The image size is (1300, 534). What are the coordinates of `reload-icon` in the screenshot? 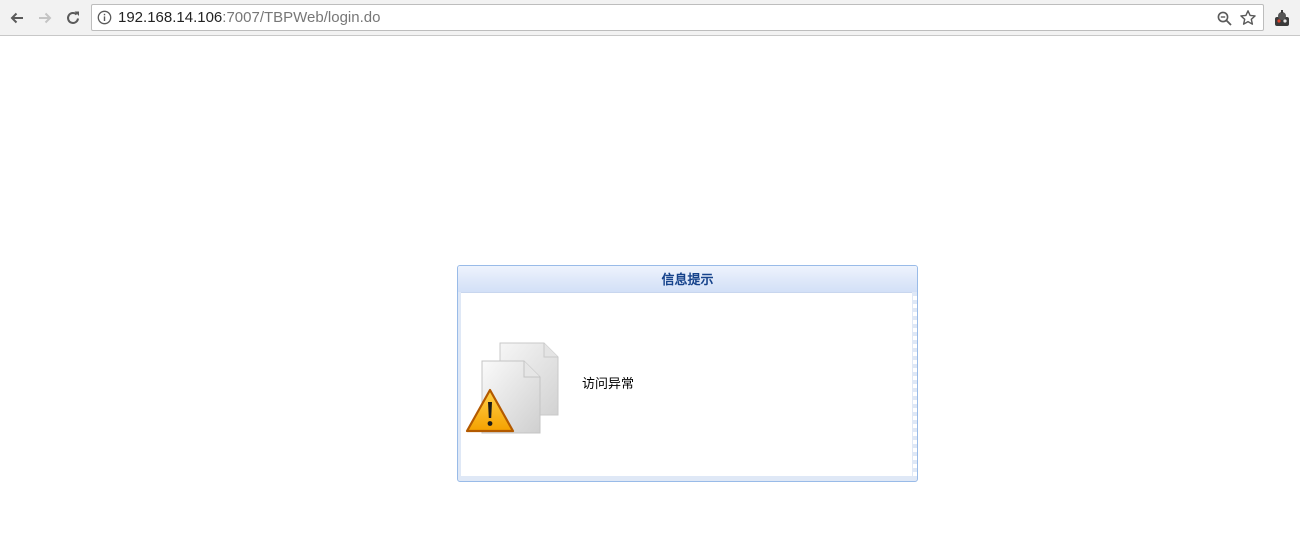 It's located at (73, 17).